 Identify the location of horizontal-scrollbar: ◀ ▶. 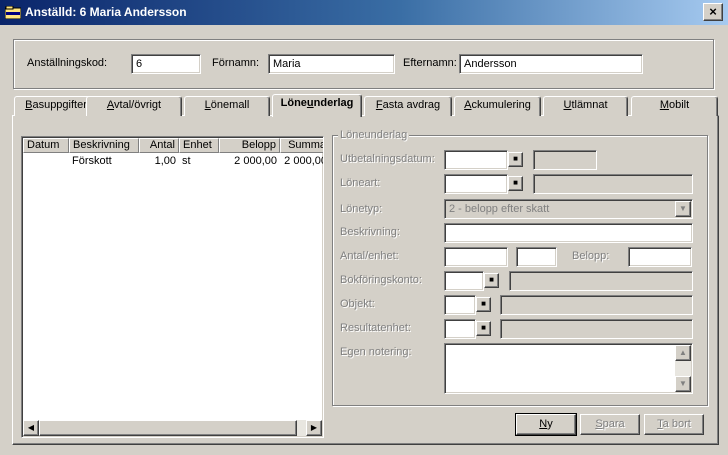
(172, 428).